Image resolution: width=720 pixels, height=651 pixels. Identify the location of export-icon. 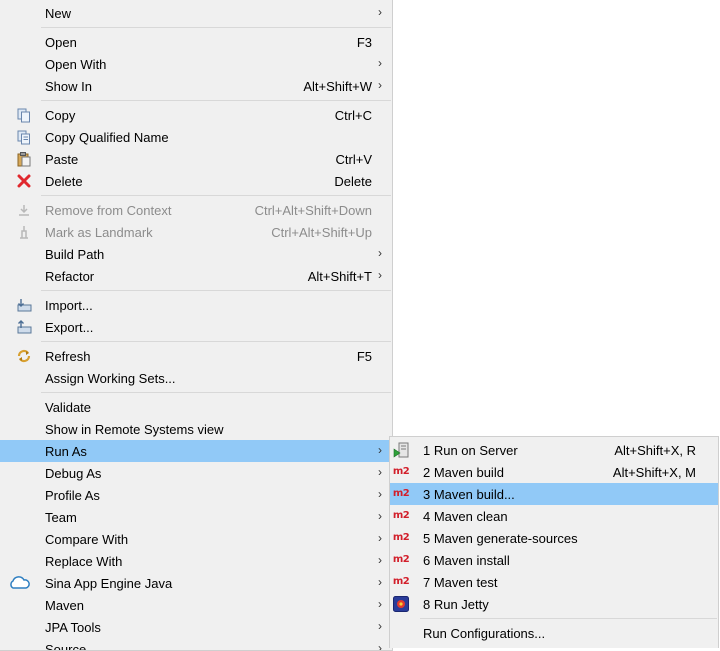
(24, 327).